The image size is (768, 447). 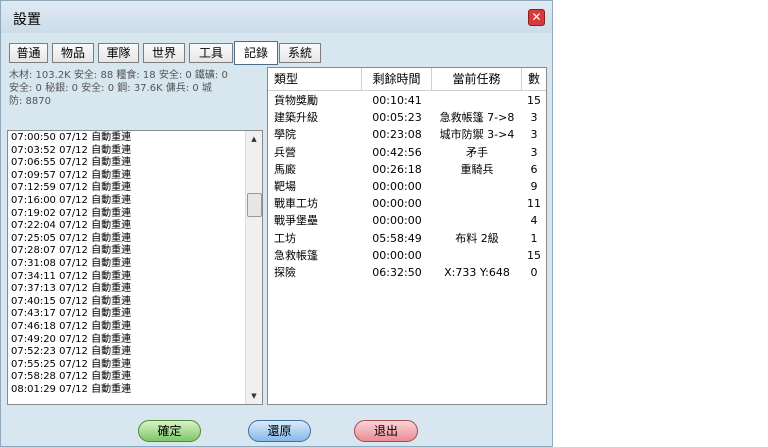 What do you see at coordinates (534, 169) in the screenshot?
I see `cell-count: 6` at bounding box center [534, 169].